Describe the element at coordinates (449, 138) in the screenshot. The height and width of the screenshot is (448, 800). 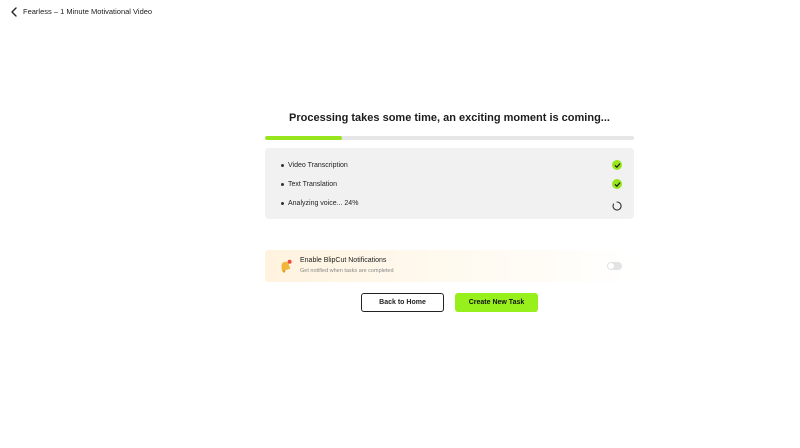
I see `progress-bar` at that location.